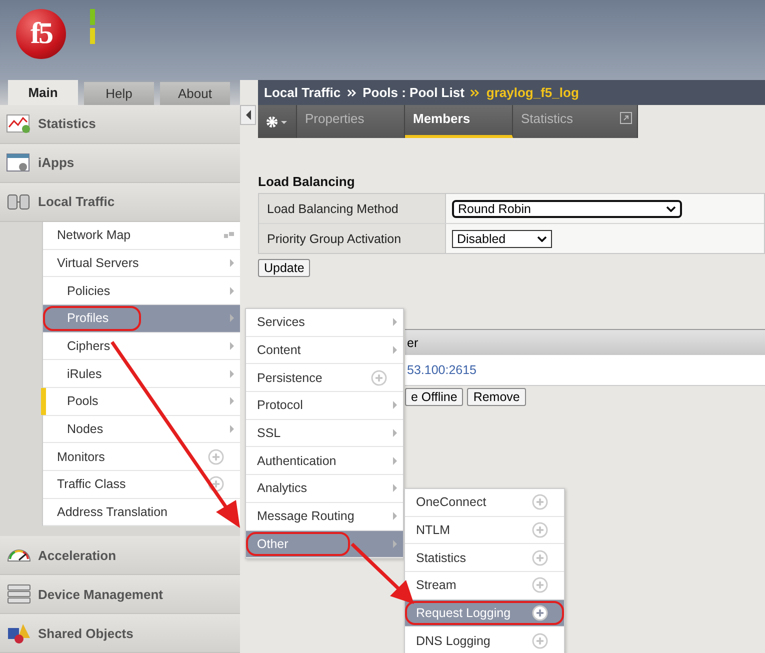  What do you see at coordinates (141, 346) in the screenshot?
I see `sidebar-menu-item: Ciphers` at bounding box center [141, 346].